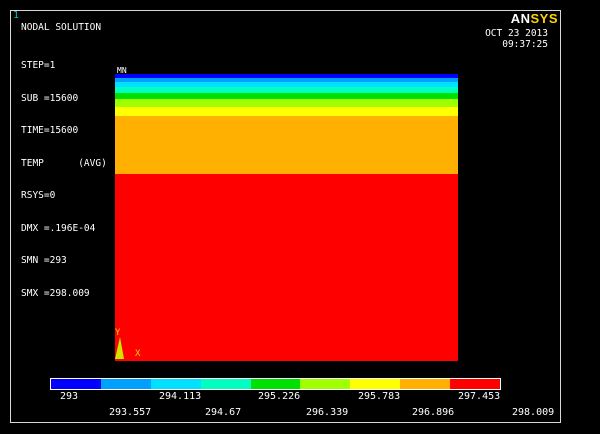 Image resolution: width=600 pixels, height=434 pixels. Describe the element at coordinates (44, 260) in the screenshot. I see `info-smn: SMN =293` at that location.